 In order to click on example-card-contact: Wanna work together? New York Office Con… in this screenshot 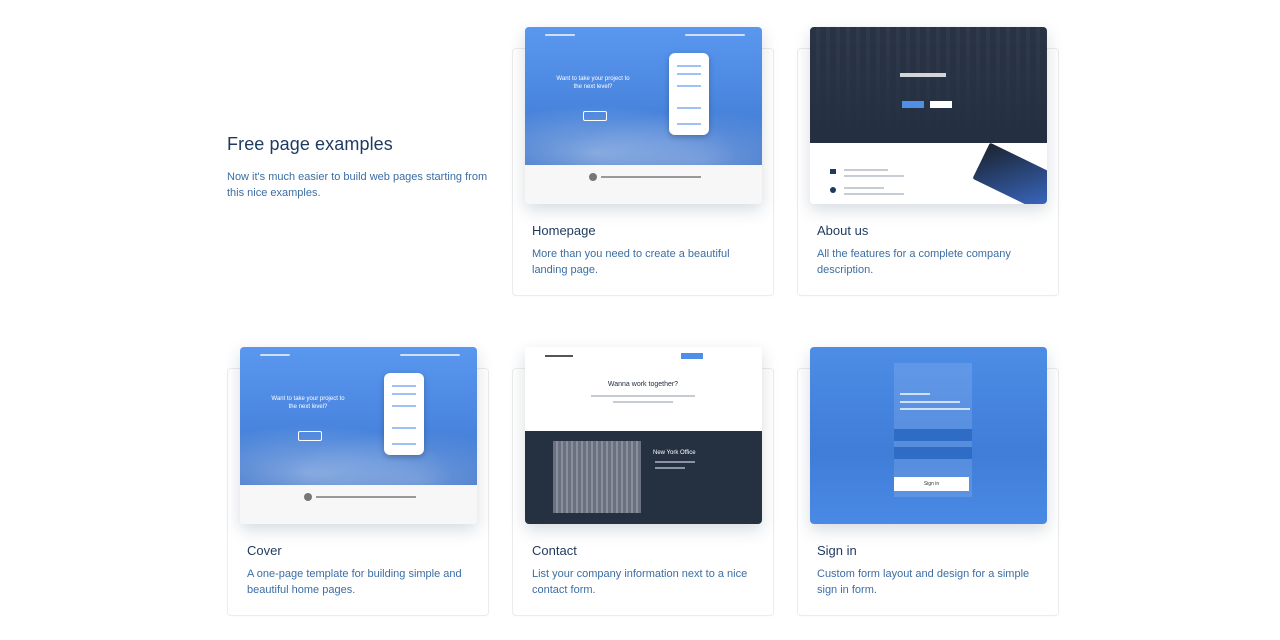, I will do `click(643, 481)`.